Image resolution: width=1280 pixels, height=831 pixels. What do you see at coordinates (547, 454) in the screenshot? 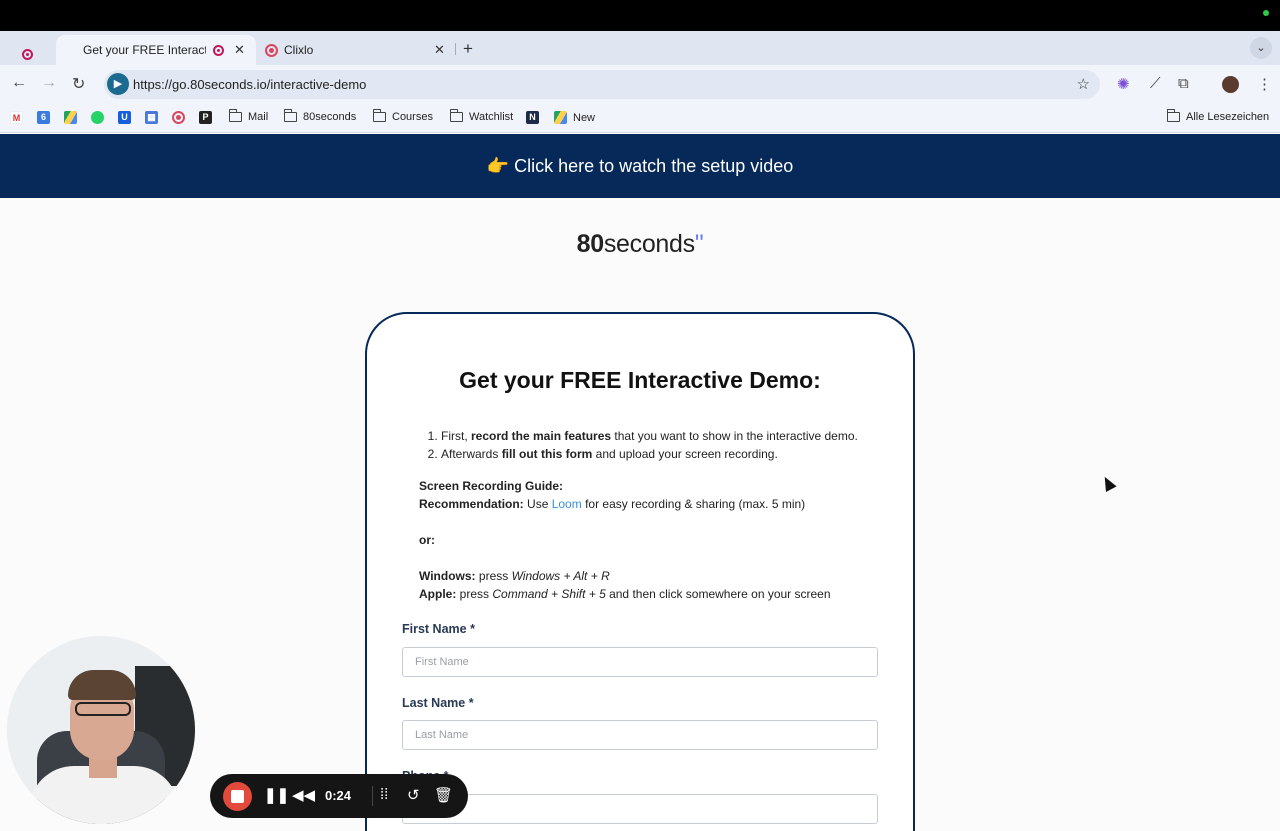
I see `step-emphasis: fill out this form` at bounding box center [547, 454].